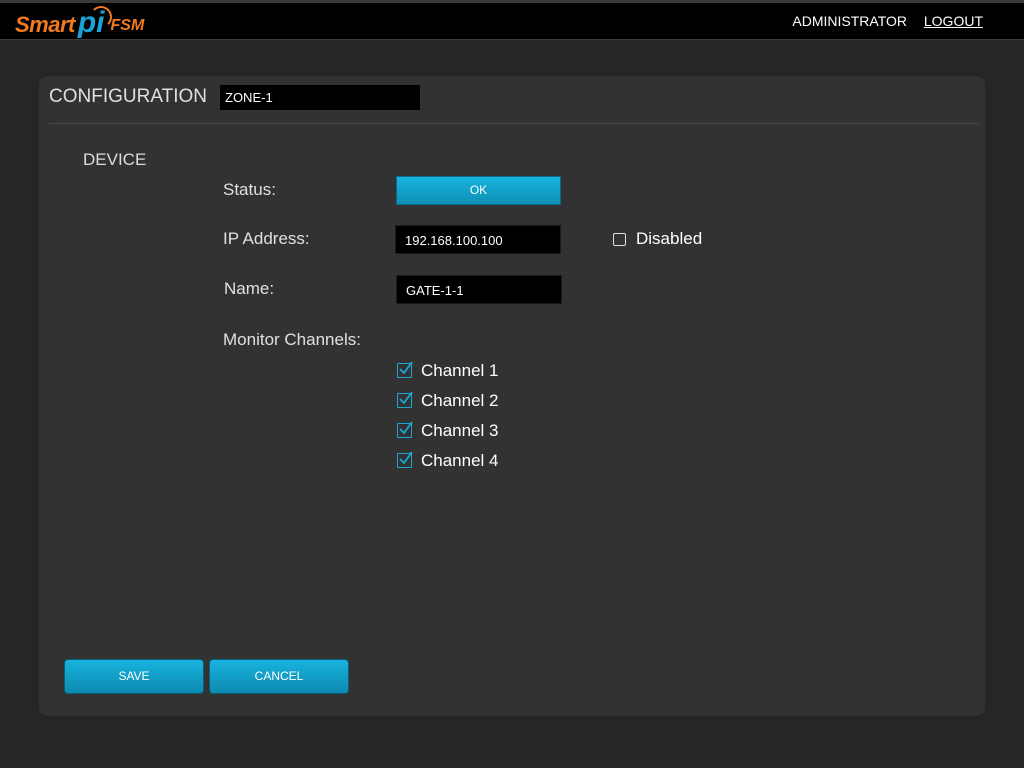 This screenshot has width=1024, height=768. I want to click on channel-1-checkbox, so click(405, 369).